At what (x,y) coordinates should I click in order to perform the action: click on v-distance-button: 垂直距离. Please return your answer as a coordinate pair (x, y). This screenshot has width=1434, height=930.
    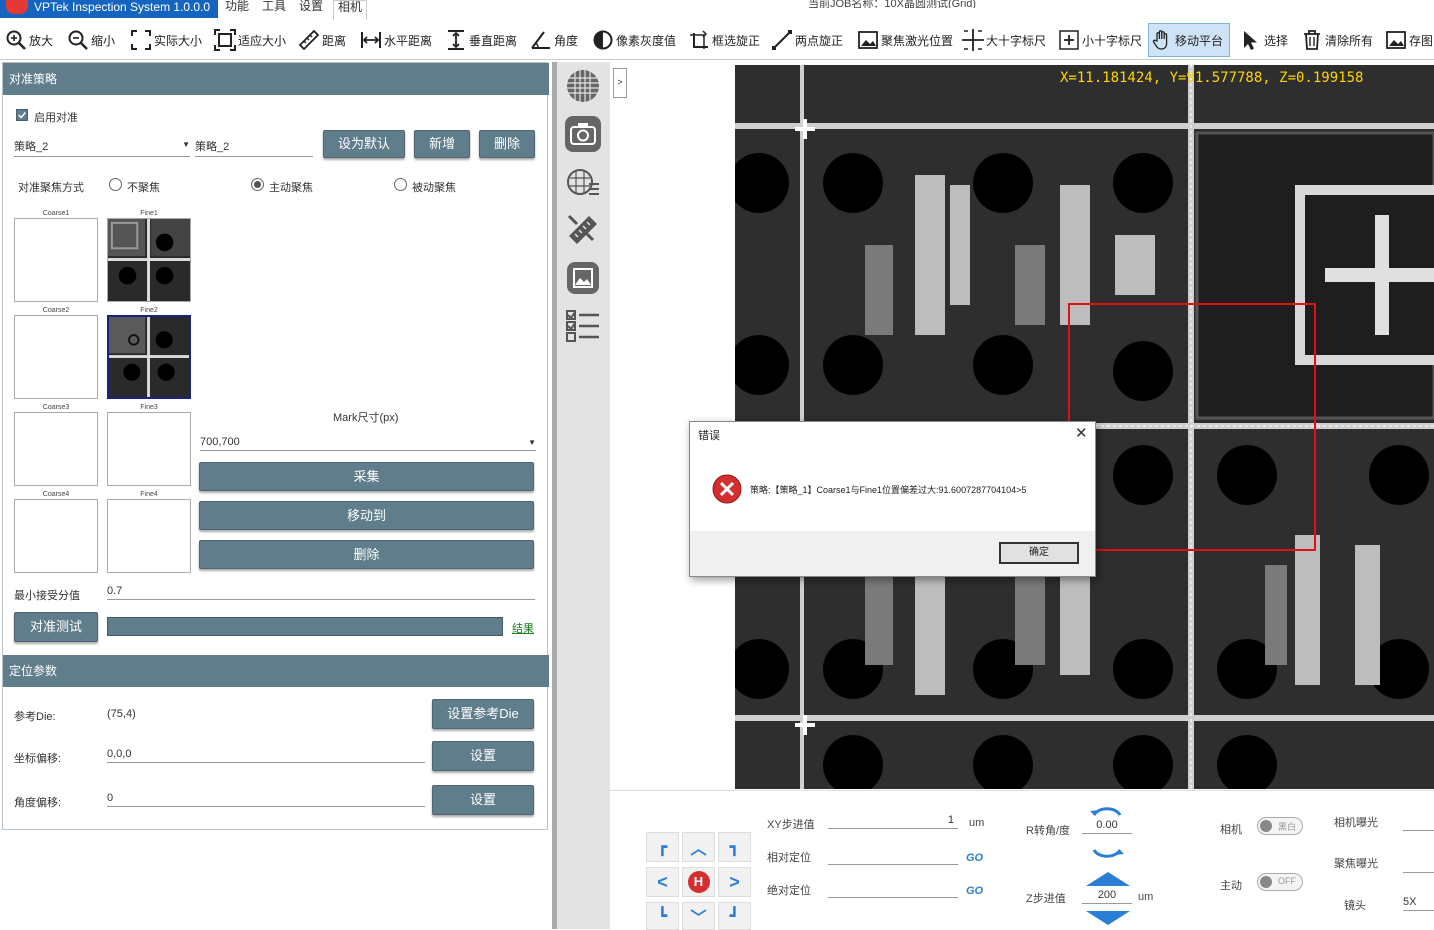
    Looking at the image, I should click on (481, 40).